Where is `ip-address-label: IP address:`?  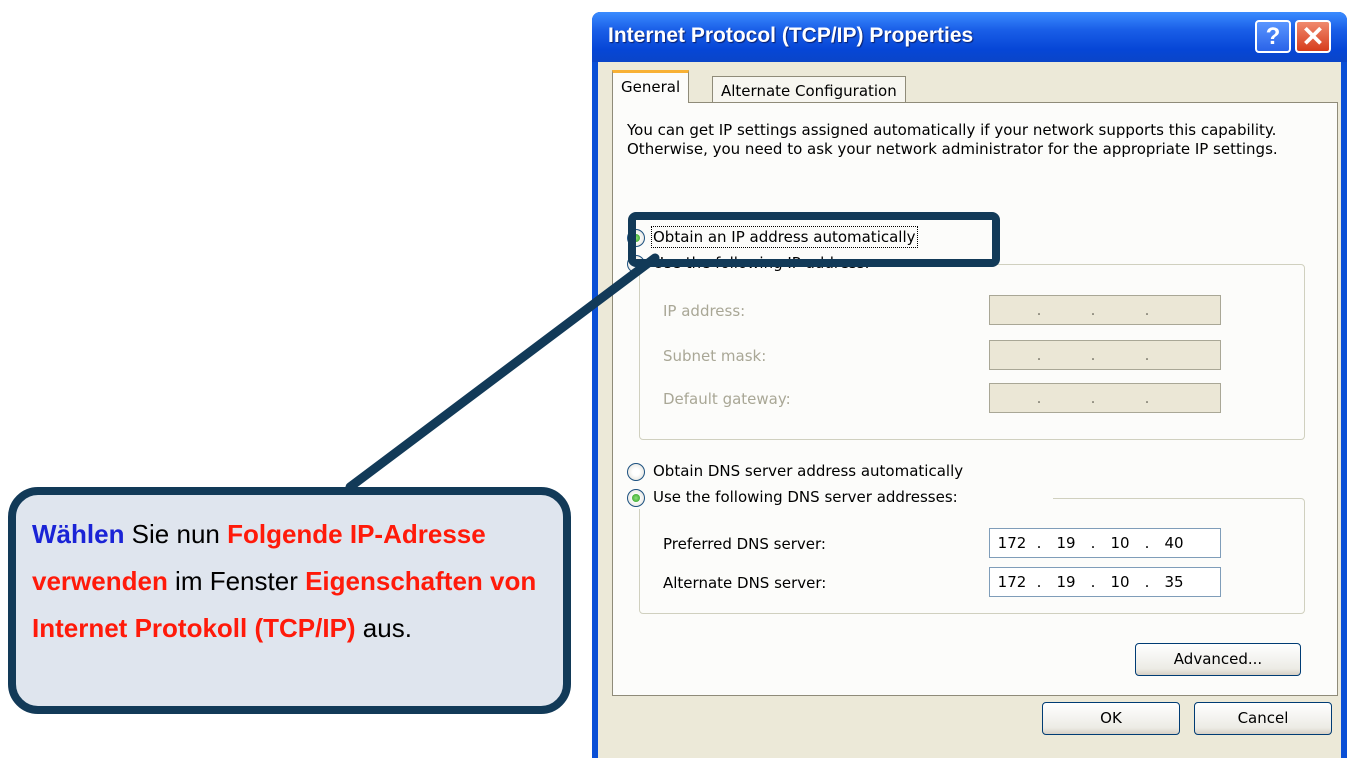
ip-address-label: IP address: is located at coordinates (704, 311).